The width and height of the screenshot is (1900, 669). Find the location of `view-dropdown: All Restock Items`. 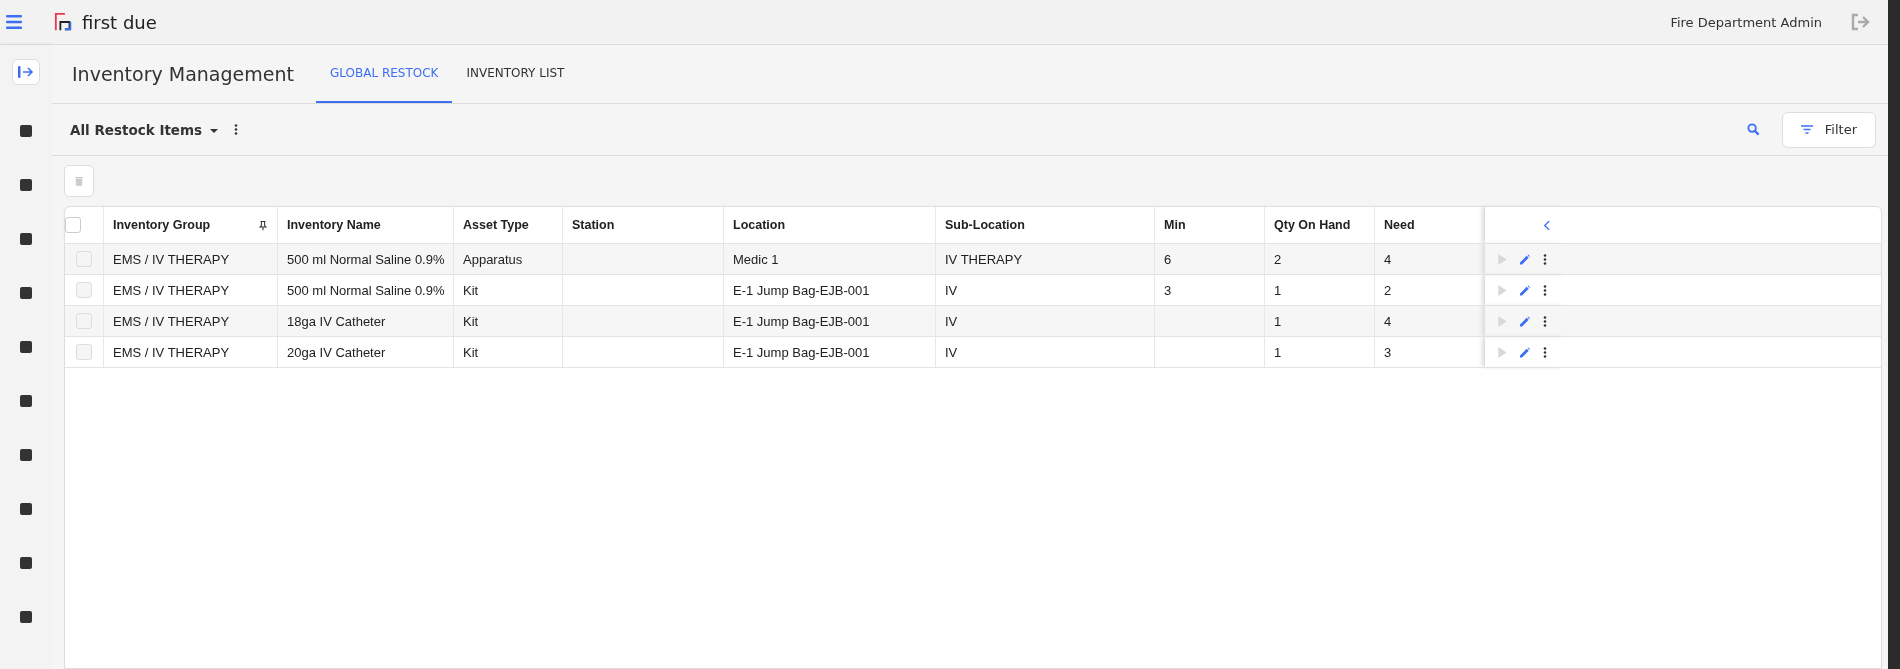

view-dropdown: All Restock Items is located at coordinates (144, 129).